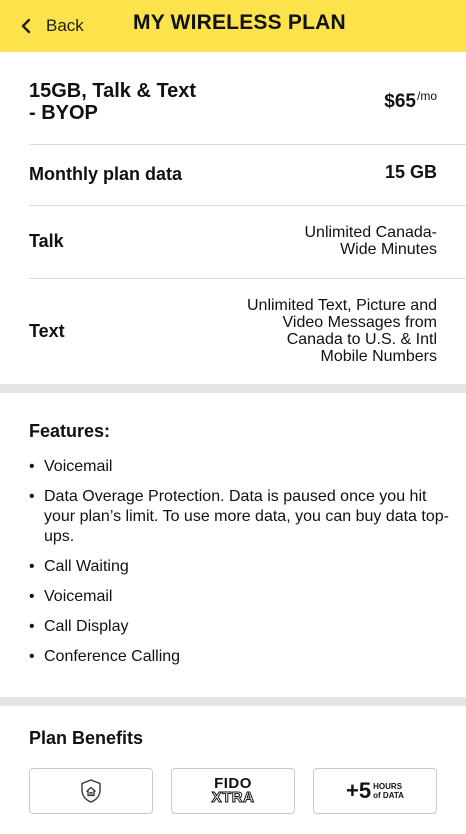 The image size is (466, 834). Describe the element at coordinates (370, 241) in the screenshot. I see `detail-value-talk: Unlimited Canada- Wide Minutes` at that location.